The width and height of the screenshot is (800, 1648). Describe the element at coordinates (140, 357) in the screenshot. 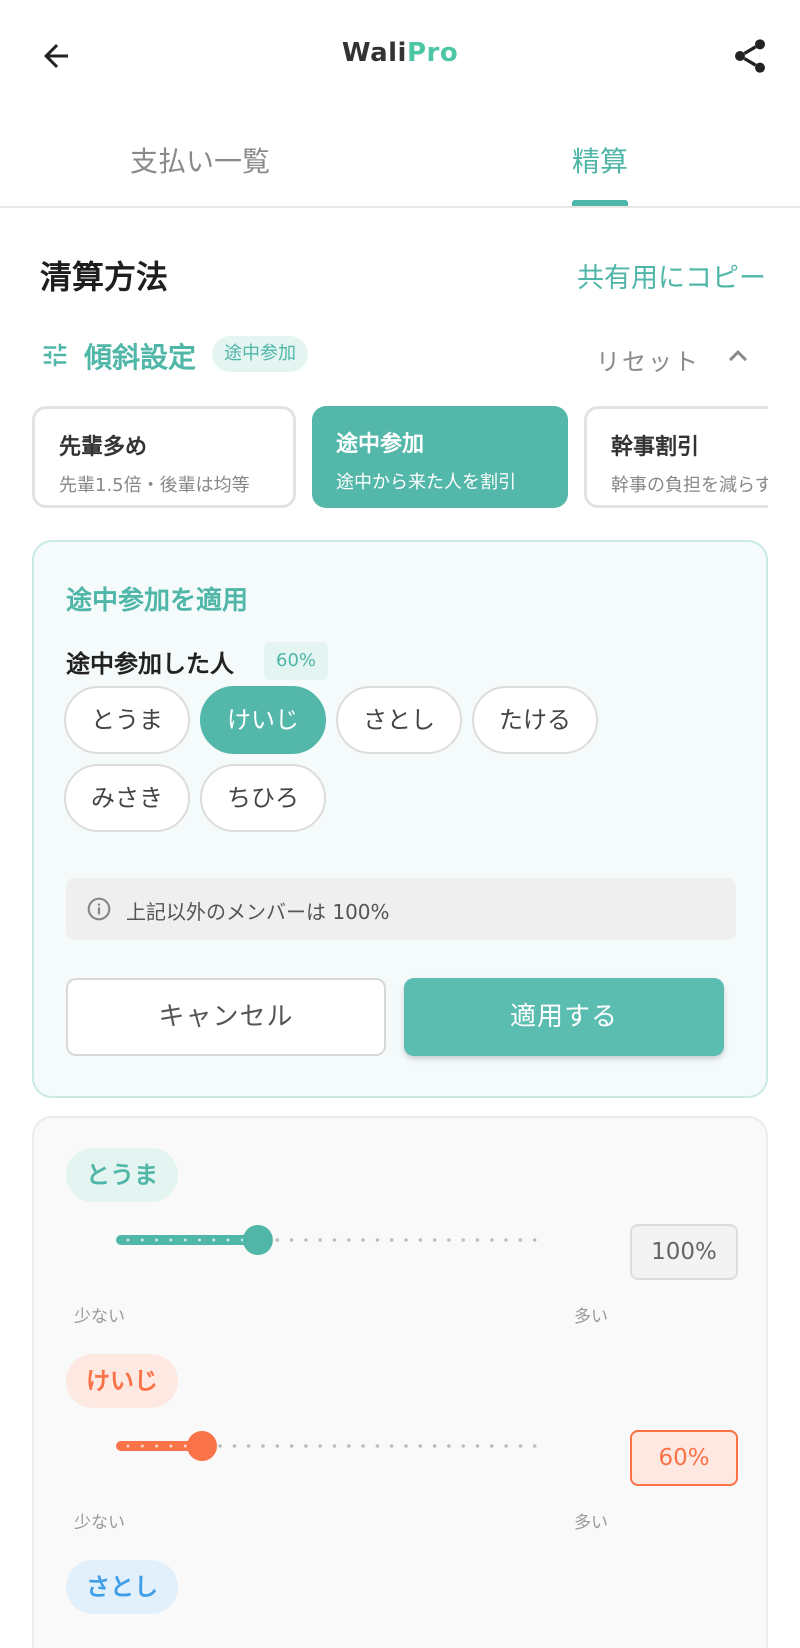

I see `slope-settings-label: 傾斜設定` at that location.